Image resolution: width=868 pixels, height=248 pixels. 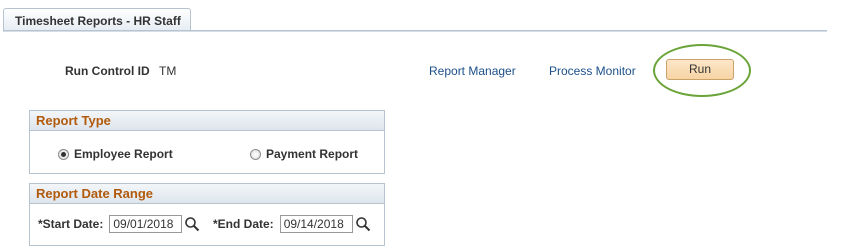 I want to click on report-type-title: Report Type, so click(x=207, y=121).